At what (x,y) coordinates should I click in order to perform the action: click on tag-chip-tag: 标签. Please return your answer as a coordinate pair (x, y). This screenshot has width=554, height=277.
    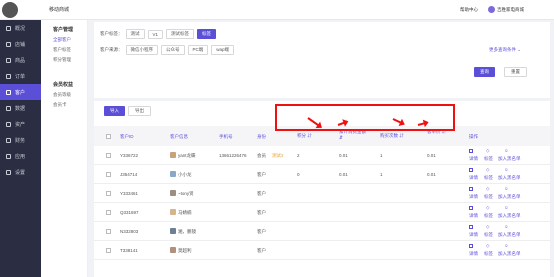
    Looking at the image, I should click on (207, 34).